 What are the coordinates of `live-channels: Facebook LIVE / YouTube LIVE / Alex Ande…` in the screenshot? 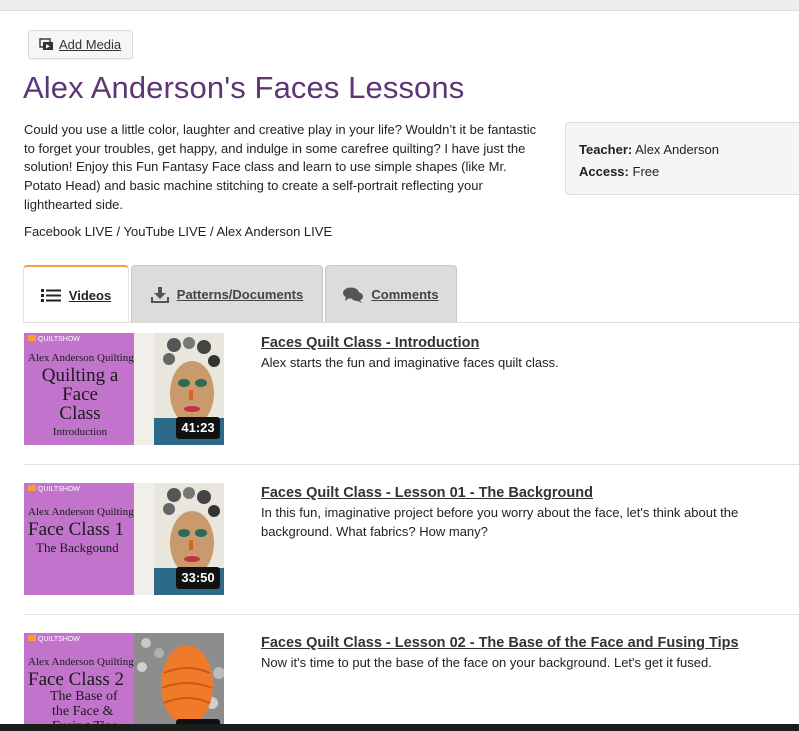 It's located at (178, 231).